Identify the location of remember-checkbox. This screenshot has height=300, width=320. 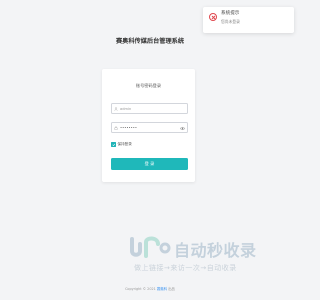
(113, 144).